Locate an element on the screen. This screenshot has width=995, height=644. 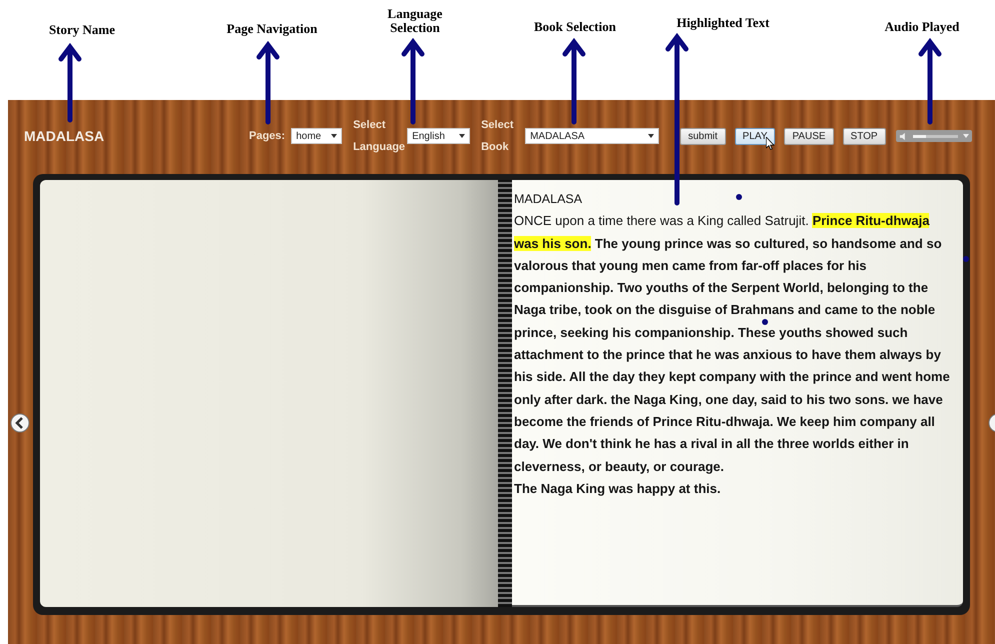
audio-player is located at coordinates (934, 136).